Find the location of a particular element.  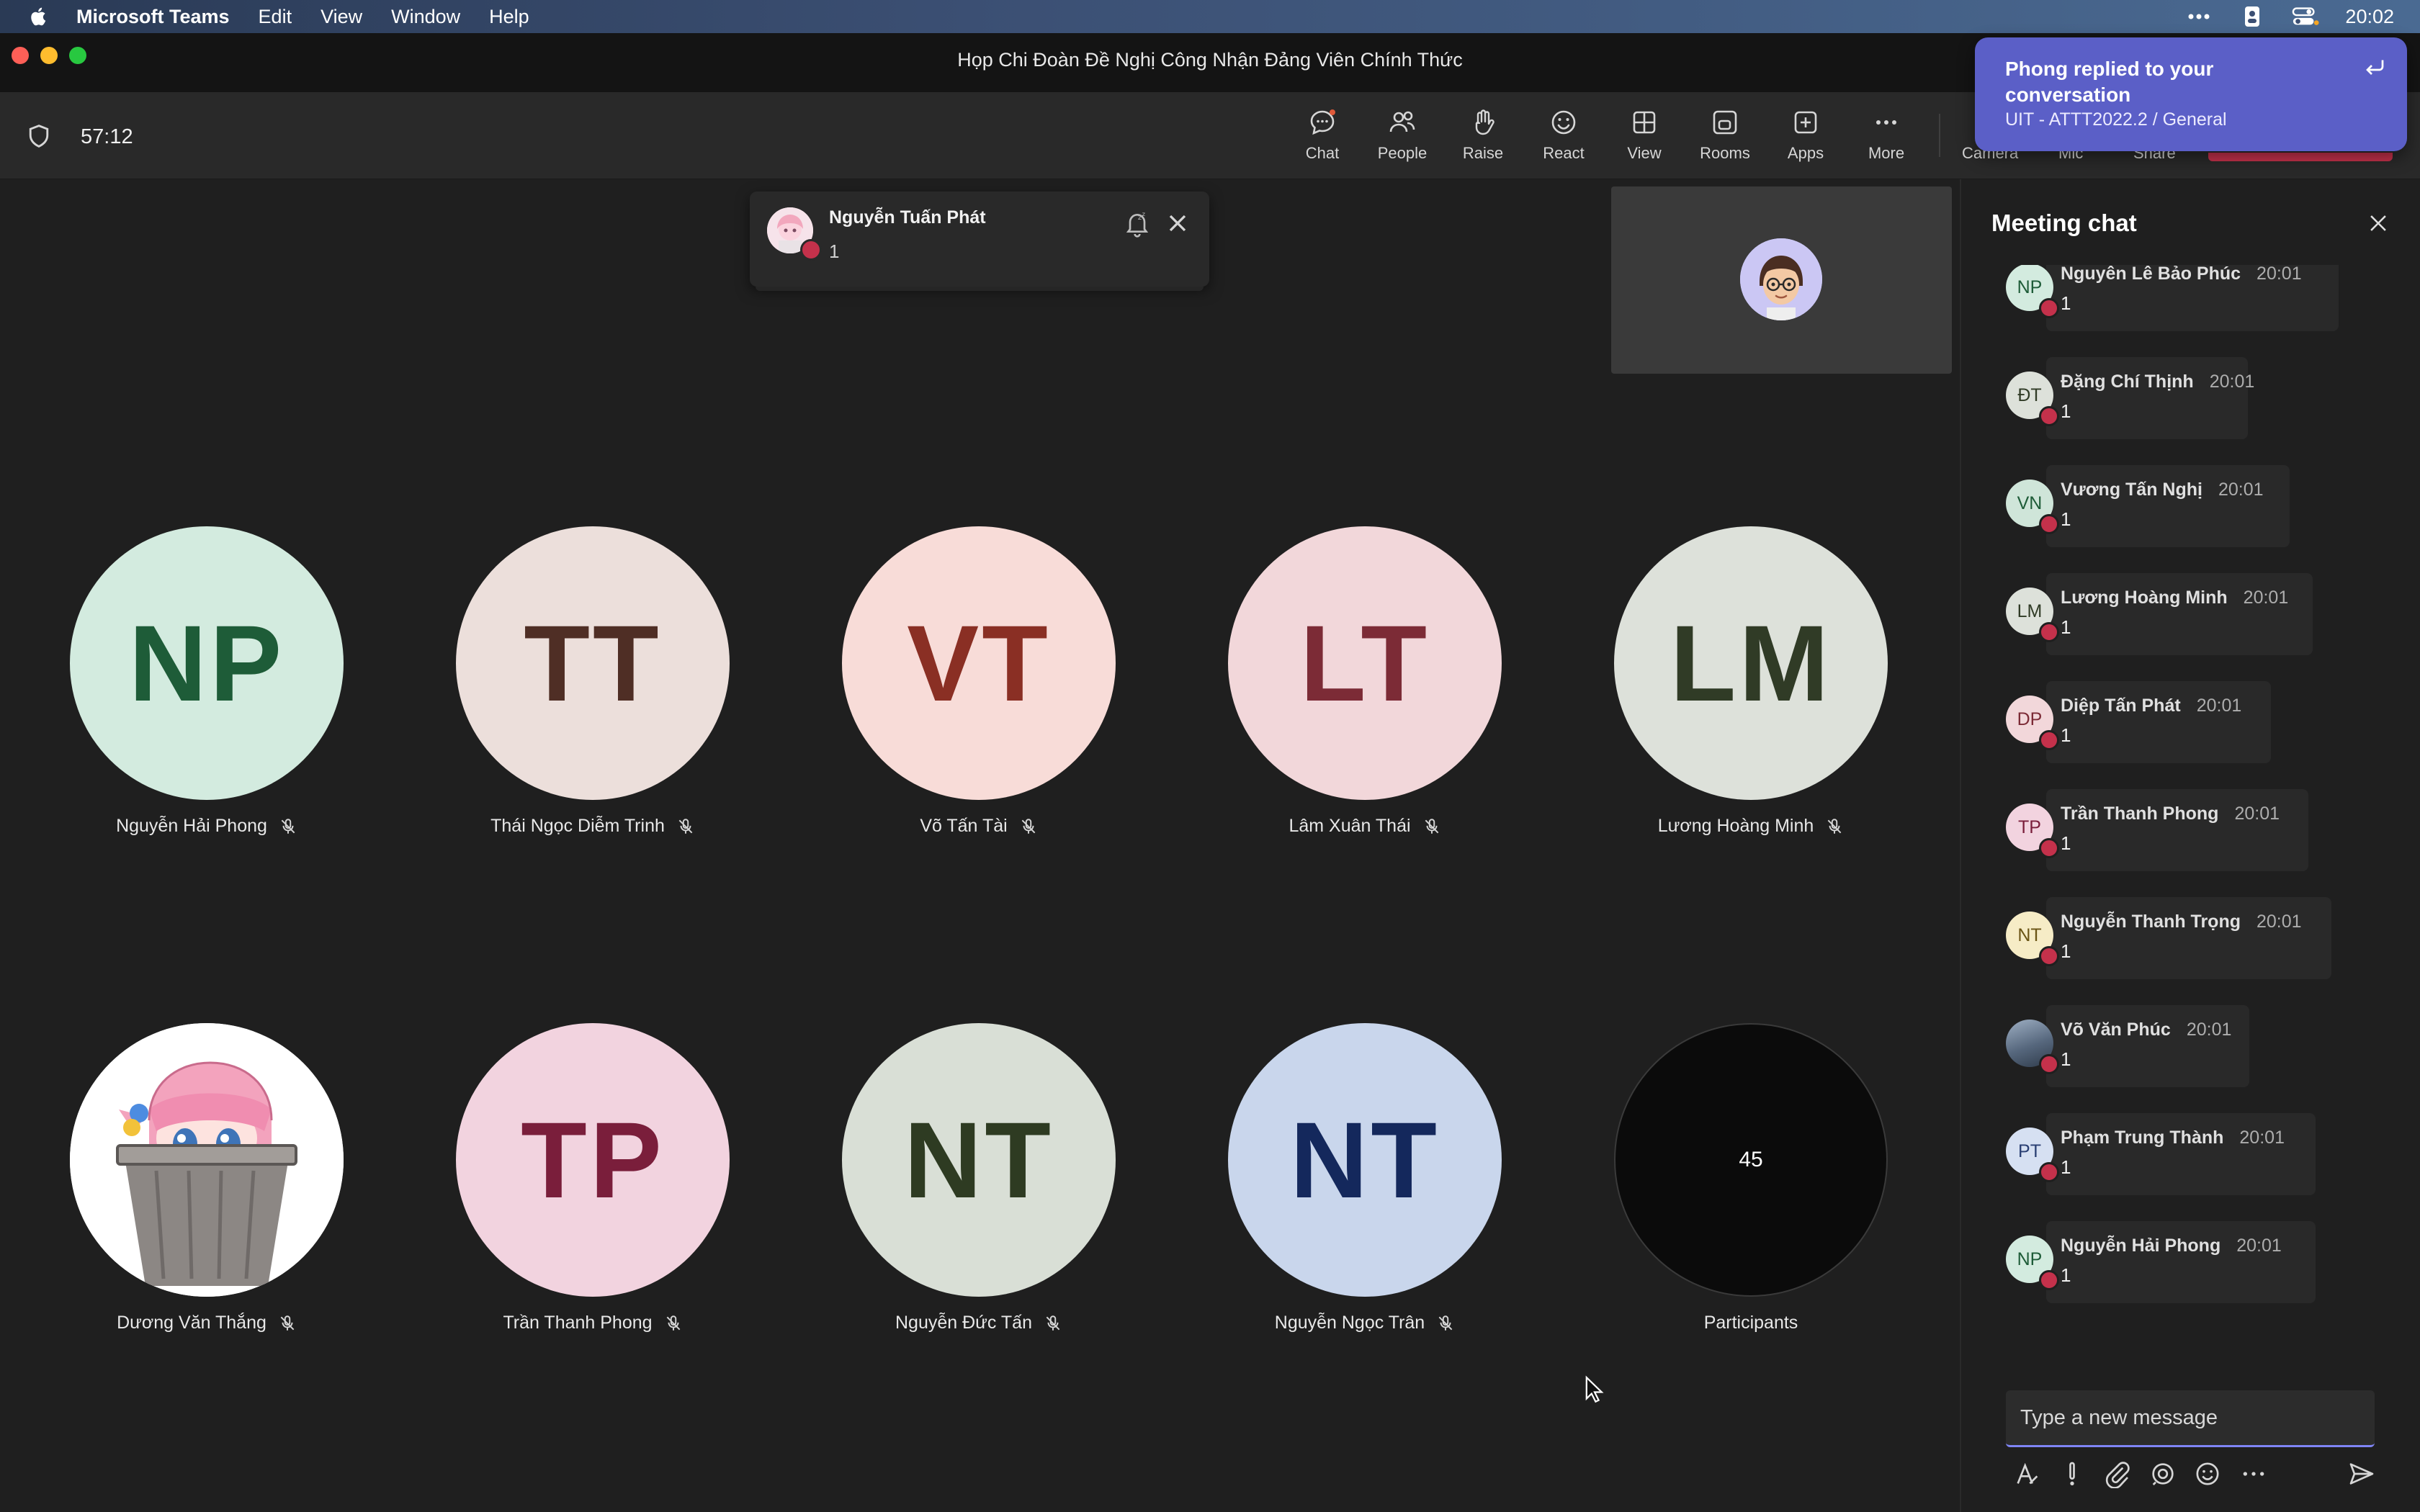

speaker-message: 1 is located at coordinates (834, 251).